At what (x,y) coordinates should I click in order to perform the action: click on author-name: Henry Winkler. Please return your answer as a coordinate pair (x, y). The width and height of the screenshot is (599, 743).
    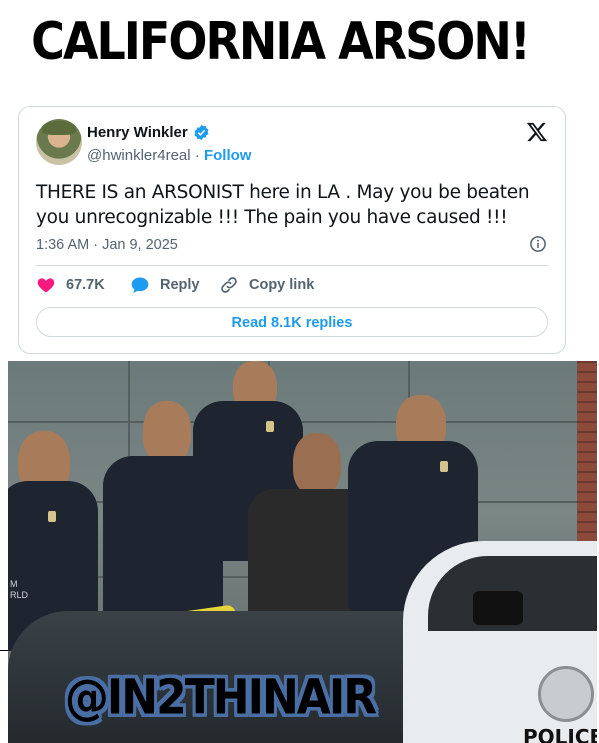
    Looking at the image, I should click on (137, 132).